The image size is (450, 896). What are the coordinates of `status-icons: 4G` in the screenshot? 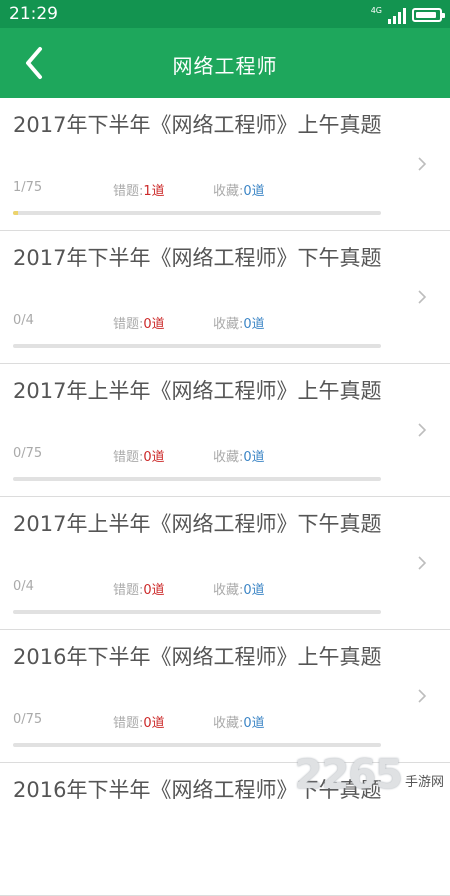 It's located at (407, 14).